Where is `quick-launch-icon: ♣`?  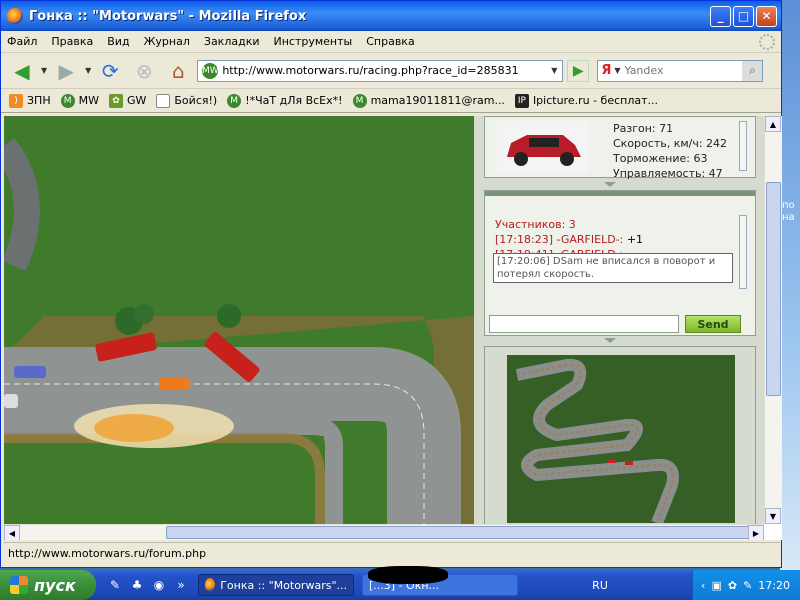
quick-launch-icon: ♣ is located at coordinates (137, 585).